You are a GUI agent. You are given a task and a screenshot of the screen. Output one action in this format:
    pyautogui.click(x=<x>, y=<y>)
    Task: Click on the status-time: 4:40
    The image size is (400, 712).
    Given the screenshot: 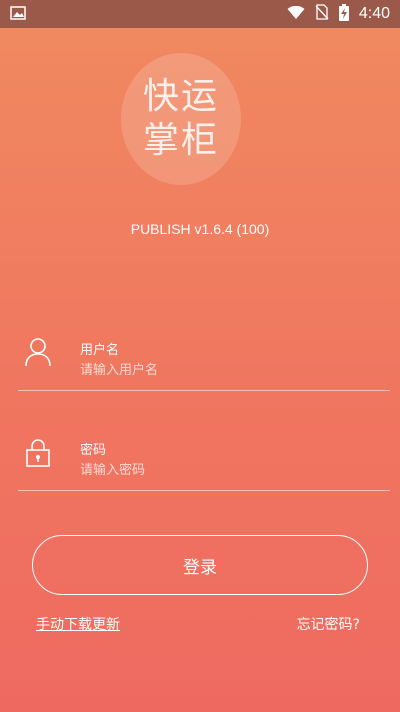 What is the action you would take?
    pyautogui.click(x=374, y=13)
    